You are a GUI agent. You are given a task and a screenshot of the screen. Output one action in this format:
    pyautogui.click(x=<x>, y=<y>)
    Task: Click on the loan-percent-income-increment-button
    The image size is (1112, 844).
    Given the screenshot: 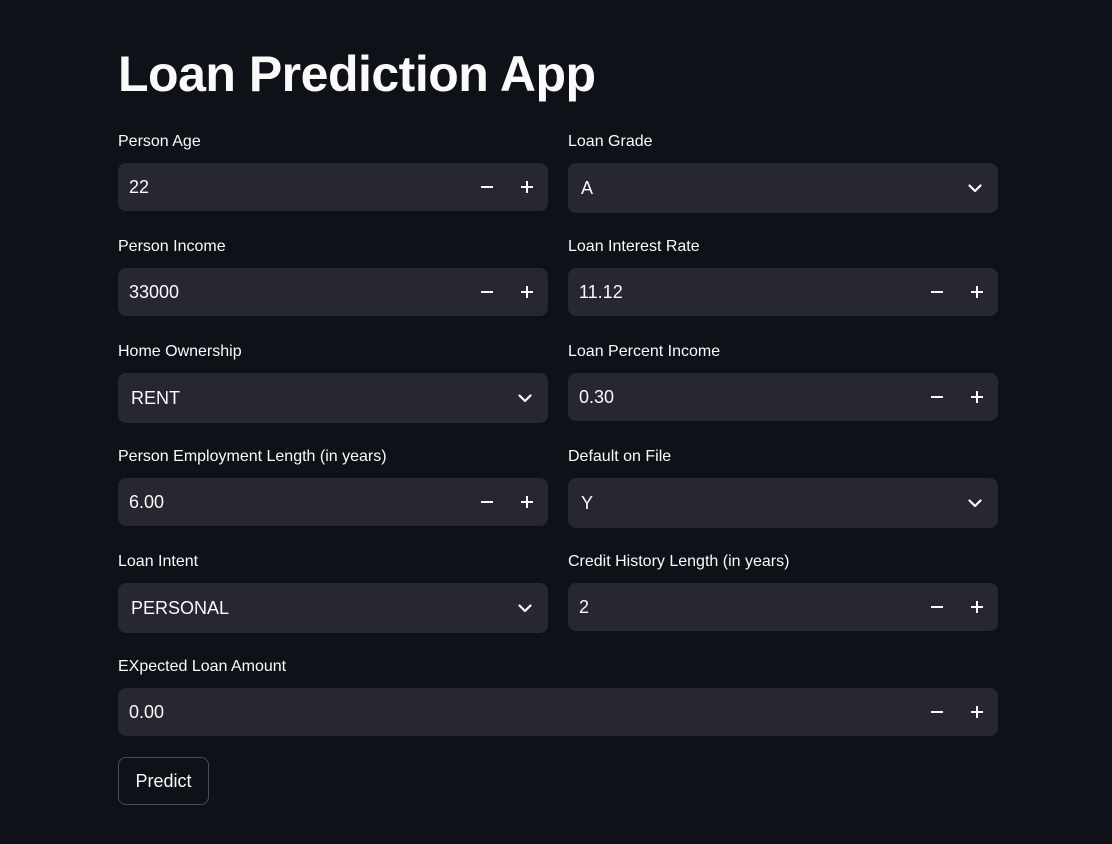 What is the action you would take?
    pyautogui.click(x=977, y=397)
    